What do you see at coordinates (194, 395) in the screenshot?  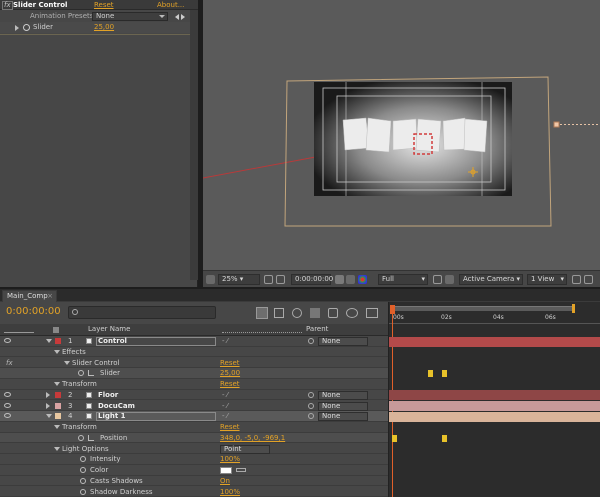 I see `layer-row: 2 Floor - ⁄ None` at bounding box center [194, 395].